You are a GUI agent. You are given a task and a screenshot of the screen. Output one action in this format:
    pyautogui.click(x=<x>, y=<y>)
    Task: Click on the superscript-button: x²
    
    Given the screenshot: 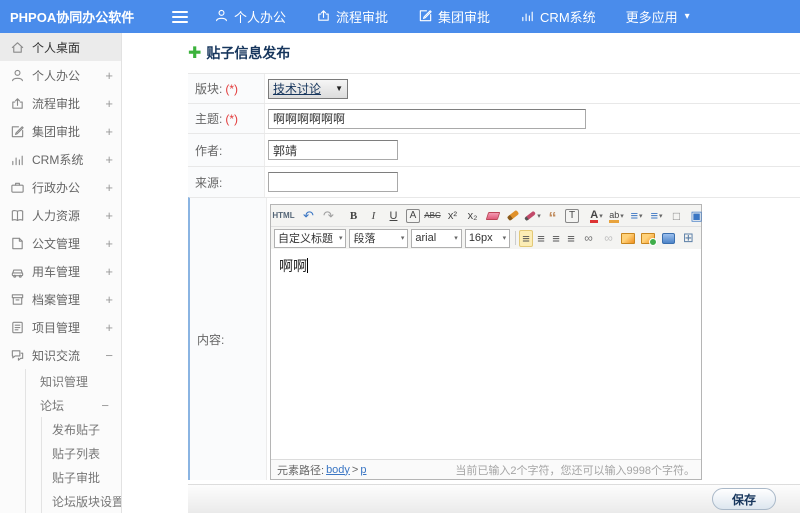 What is the action you would take?
    pyautogui.click(x=452, y=216)
    